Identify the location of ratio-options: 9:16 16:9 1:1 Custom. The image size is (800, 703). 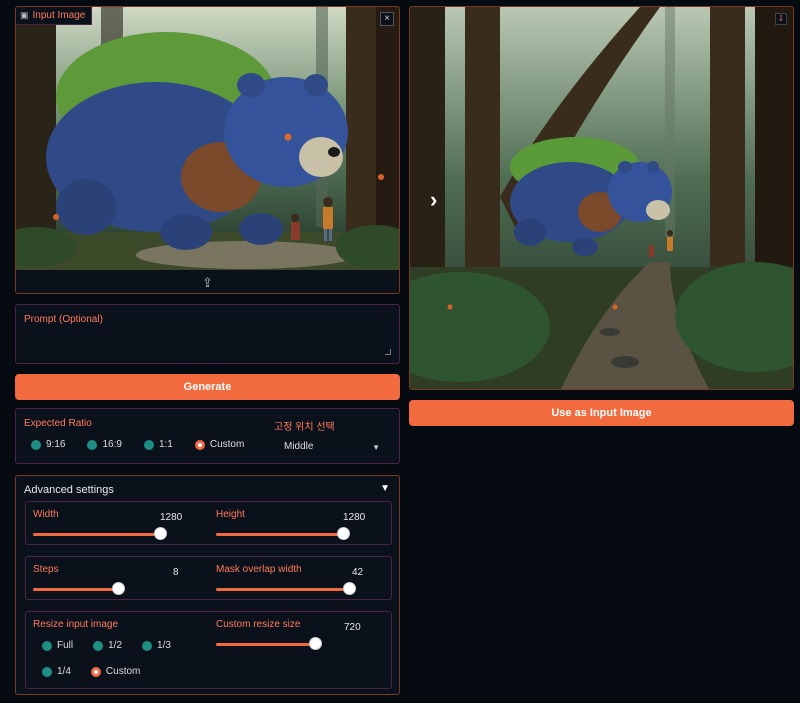
(137, 444).